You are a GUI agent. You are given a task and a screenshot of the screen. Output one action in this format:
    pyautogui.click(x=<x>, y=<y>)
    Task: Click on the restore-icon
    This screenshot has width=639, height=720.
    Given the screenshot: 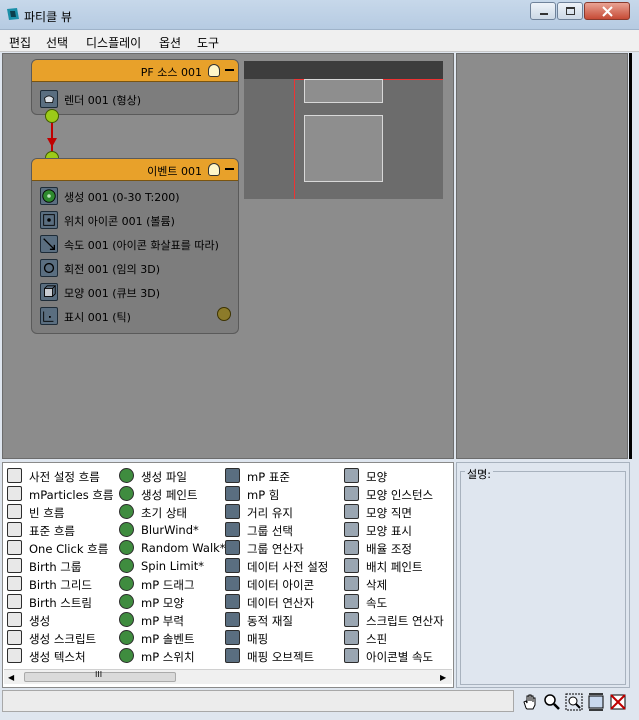 What is the action you would take?
    pyautogui.click(x=570, y=11)
    